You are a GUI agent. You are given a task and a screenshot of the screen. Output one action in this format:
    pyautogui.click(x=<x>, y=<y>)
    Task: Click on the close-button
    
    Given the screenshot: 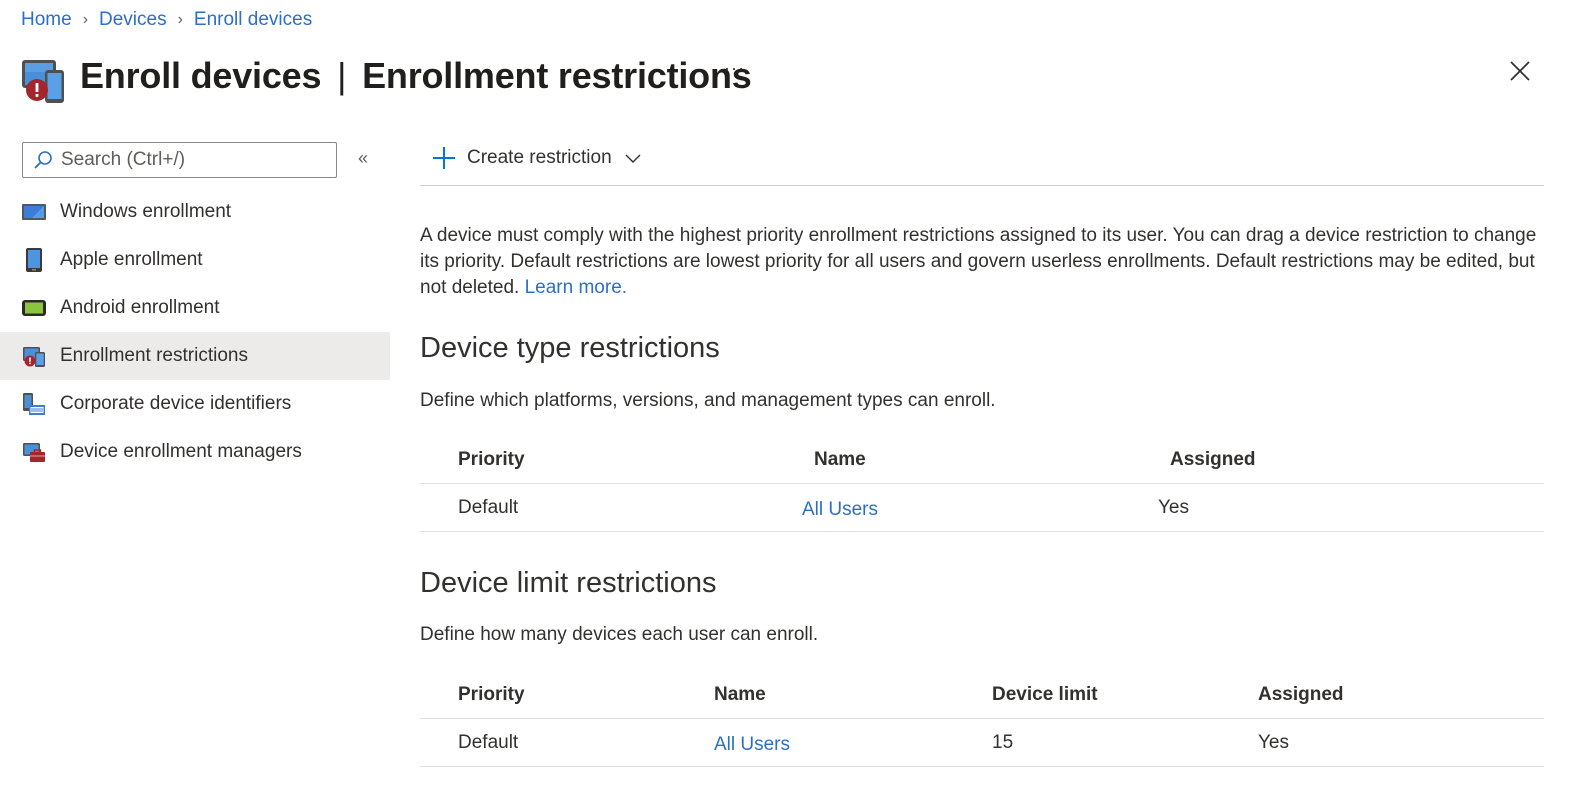 What is the action you would take?
    pyautogui.click(x=1520, y=71)
    